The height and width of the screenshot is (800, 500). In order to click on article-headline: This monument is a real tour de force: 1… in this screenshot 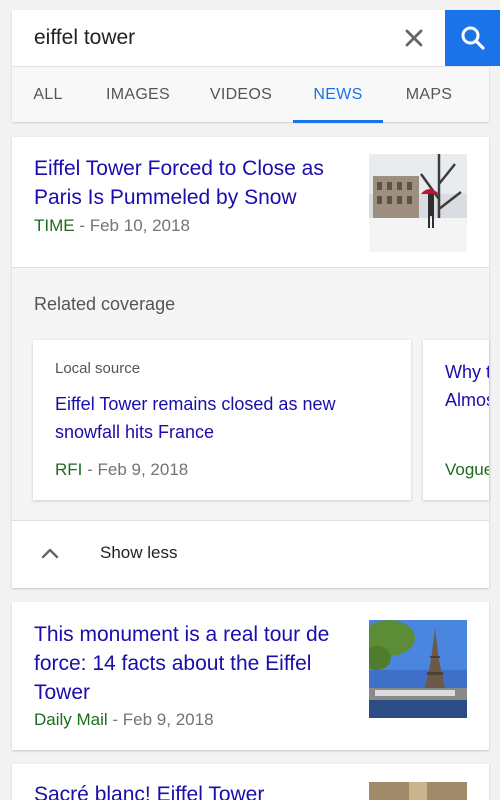, I will do `click(199, 663)`.